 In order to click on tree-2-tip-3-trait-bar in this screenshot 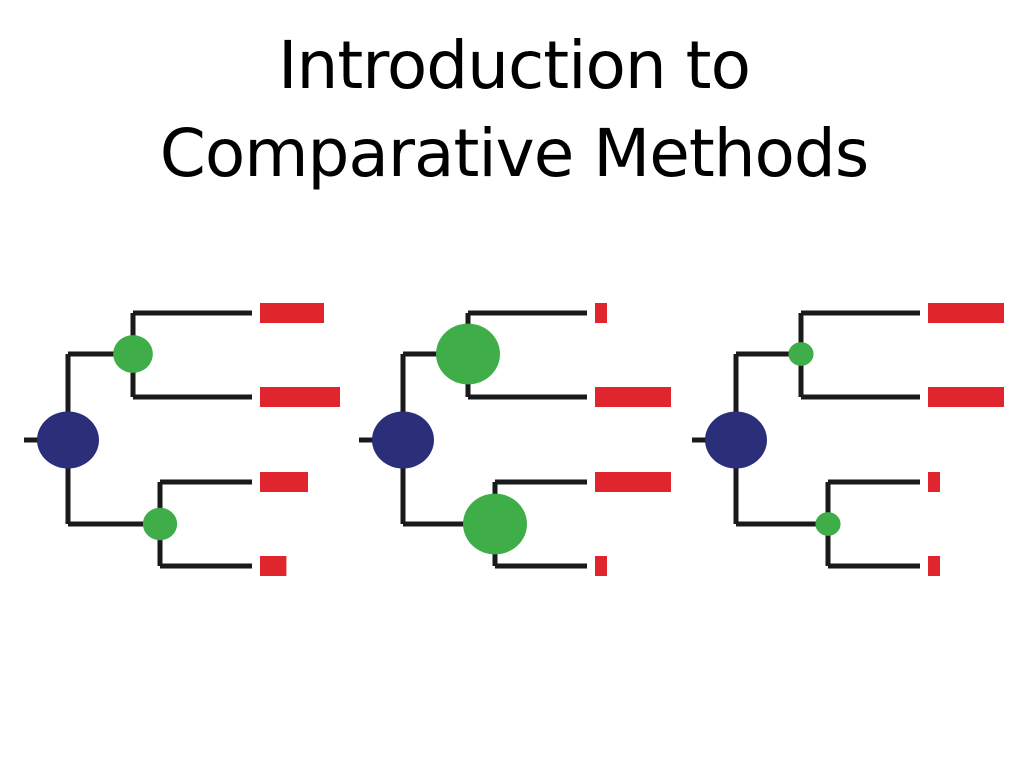, I will do `click(633, 482)`.